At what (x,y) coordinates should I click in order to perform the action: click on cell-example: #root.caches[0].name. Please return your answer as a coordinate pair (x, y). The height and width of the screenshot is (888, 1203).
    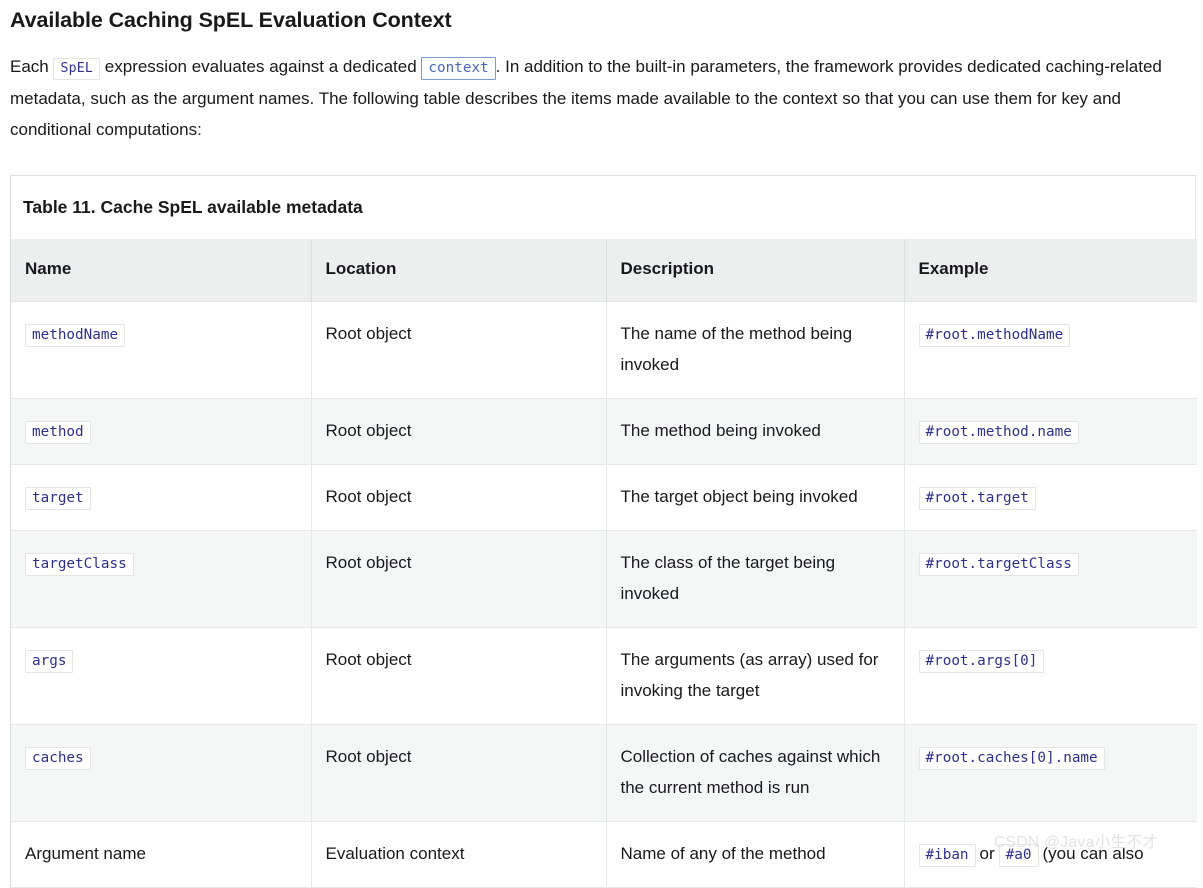
    Looking at the image, I should click on (1050, 773).